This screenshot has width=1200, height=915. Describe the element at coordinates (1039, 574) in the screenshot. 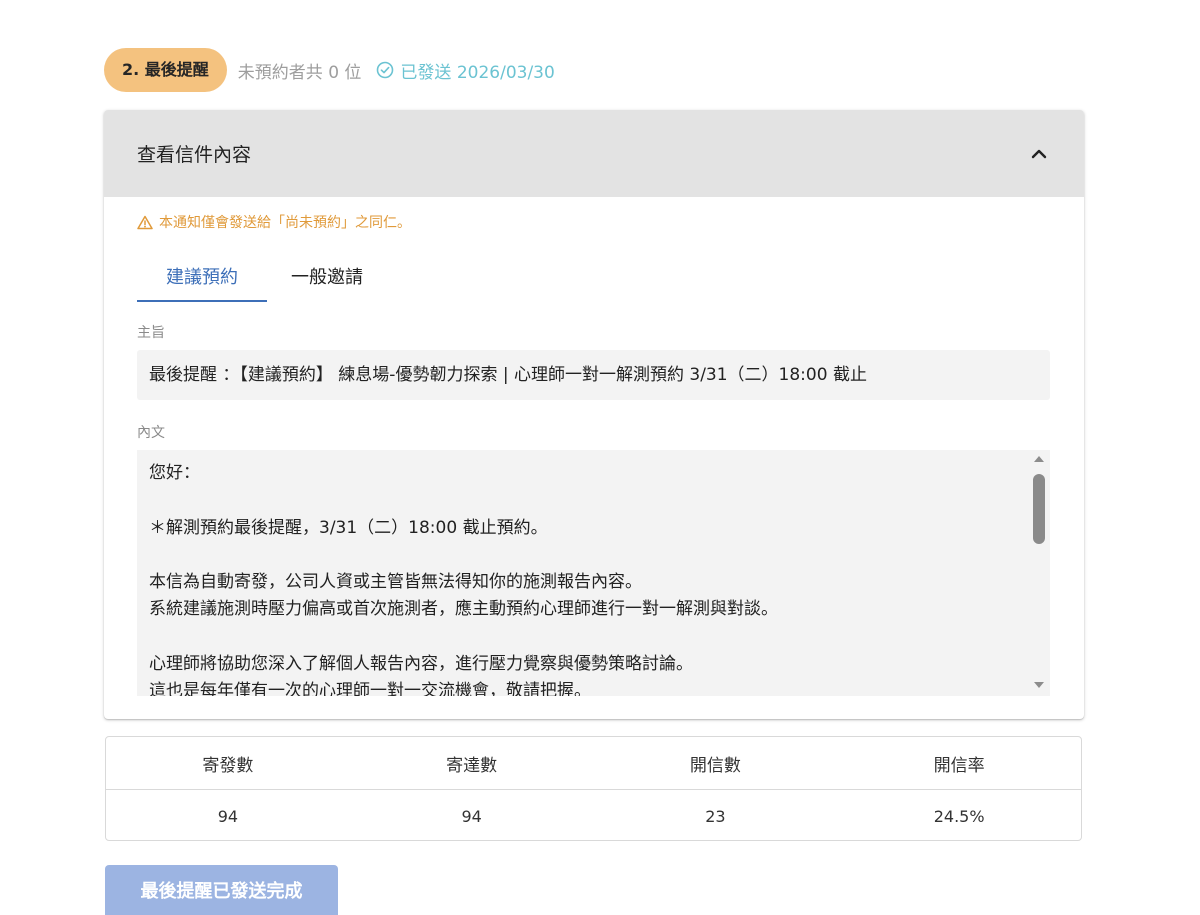

I see `body-scrollbar` at that location.